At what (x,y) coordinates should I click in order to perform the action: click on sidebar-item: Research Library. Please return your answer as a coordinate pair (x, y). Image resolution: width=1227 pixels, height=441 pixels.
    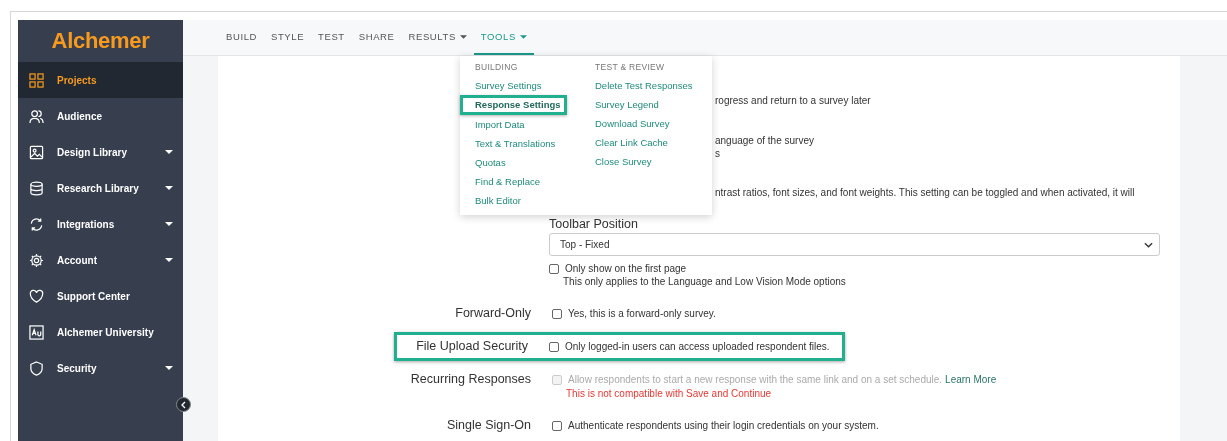
    Looking at the image, I should click on (100, 188).